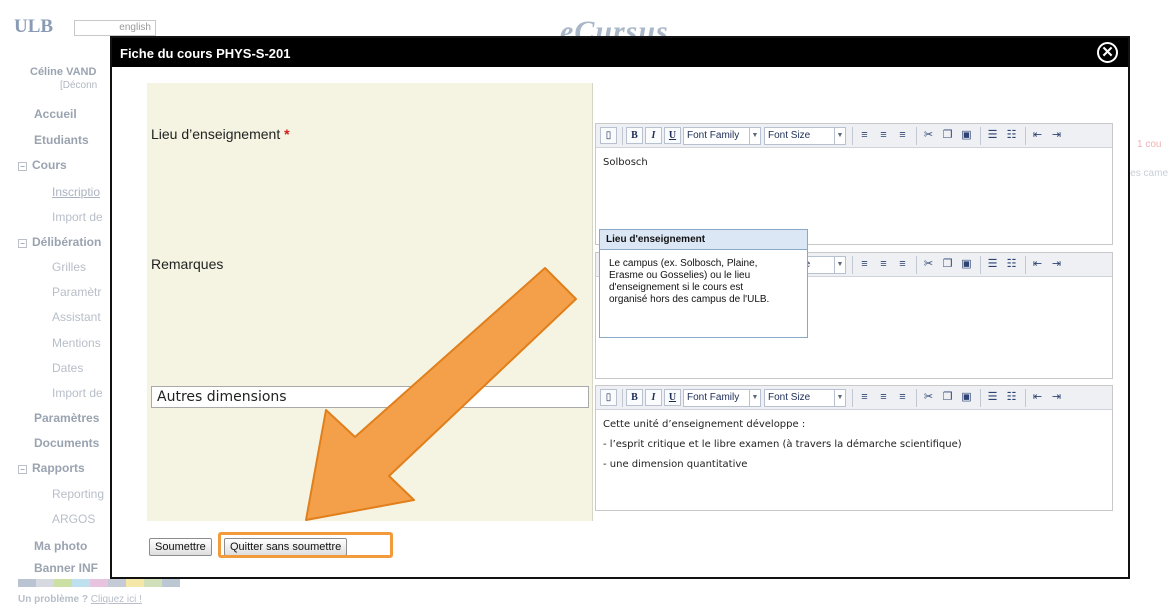 The image size is (1175, 609). Describe the element at coordinates (713, 135) in the screenshot. I see `font-family-label: Font Family` at that location.